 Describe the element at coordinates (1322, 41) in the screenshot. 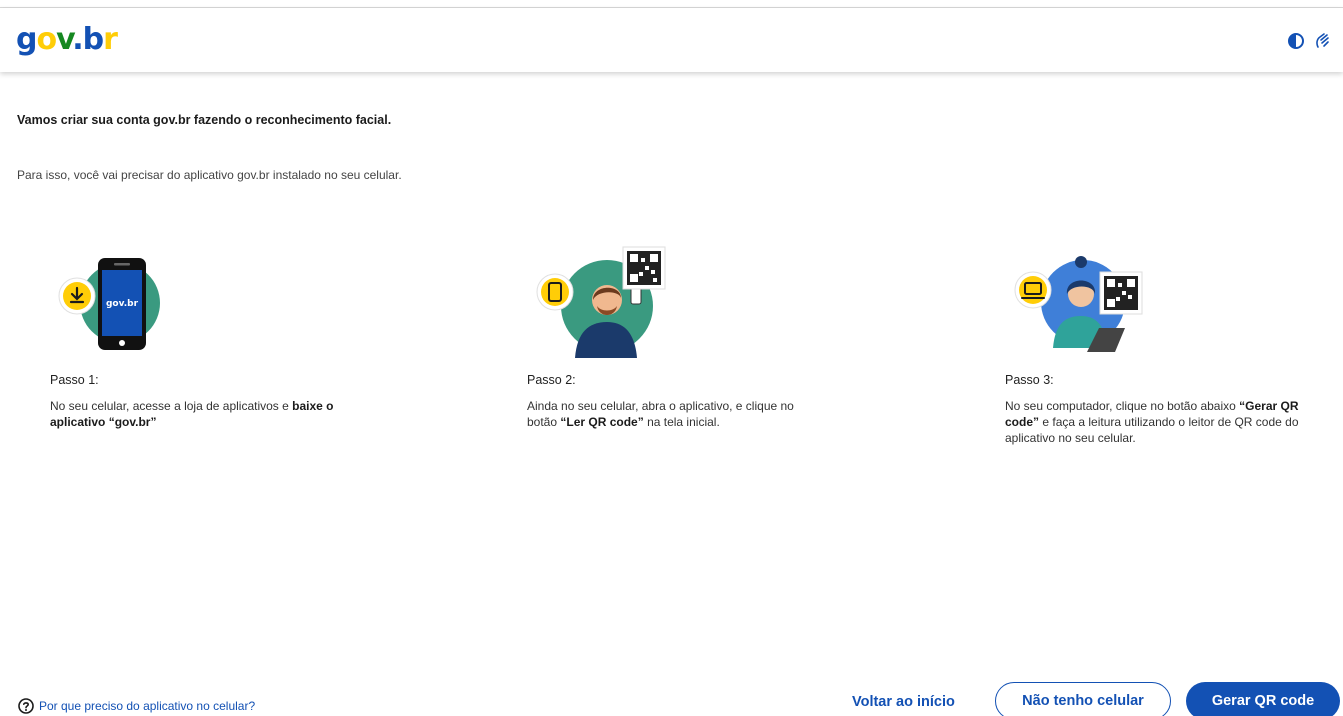

I see `sign-language-icon` at that location.